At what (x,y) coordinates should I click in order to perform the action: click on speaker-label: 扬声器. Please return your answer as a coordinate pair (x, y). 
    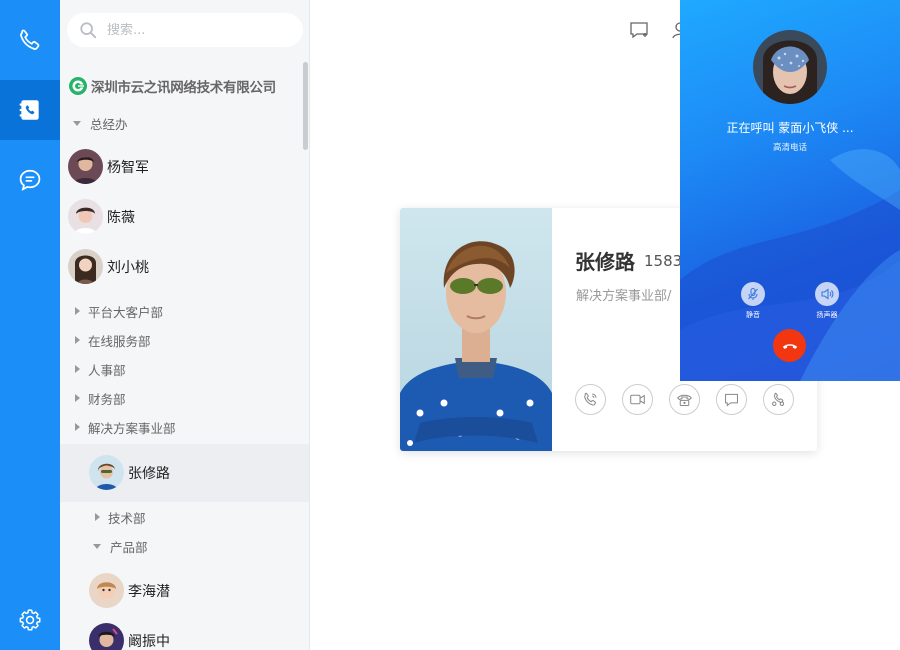
    Looking at the image, I should click on (827, 315).